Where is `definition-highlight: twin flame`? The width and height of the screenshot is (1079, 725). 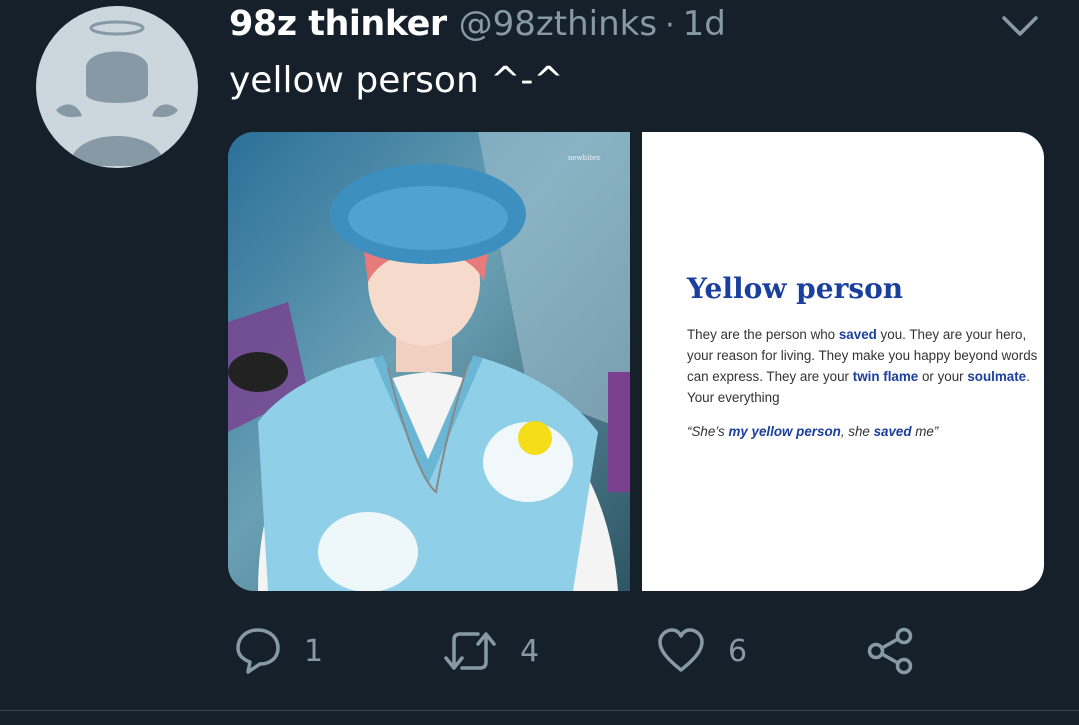
definition-highlight: twin flame is located at coordinates (885, 376).